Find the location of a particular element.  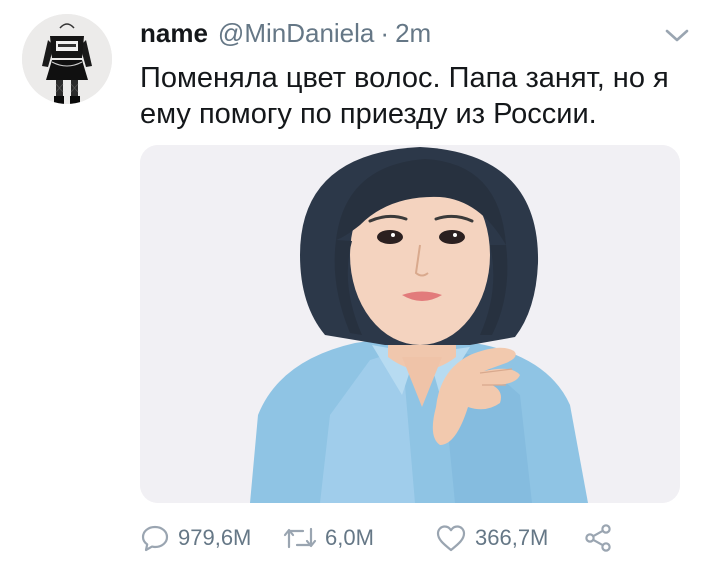

user-handle: @MinDaniela is located at coordinates (296, 33).